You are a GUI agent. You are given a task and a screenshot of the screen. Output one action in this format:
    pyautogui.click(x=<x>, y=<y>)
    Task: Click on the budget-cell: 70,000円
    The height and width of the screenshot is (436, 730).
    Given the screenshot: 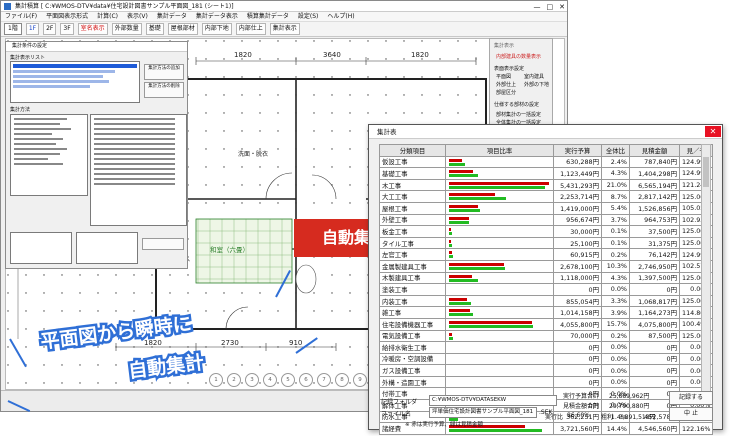 What is the action you would take?
    pyautogui.click(x=577, y=336)
    